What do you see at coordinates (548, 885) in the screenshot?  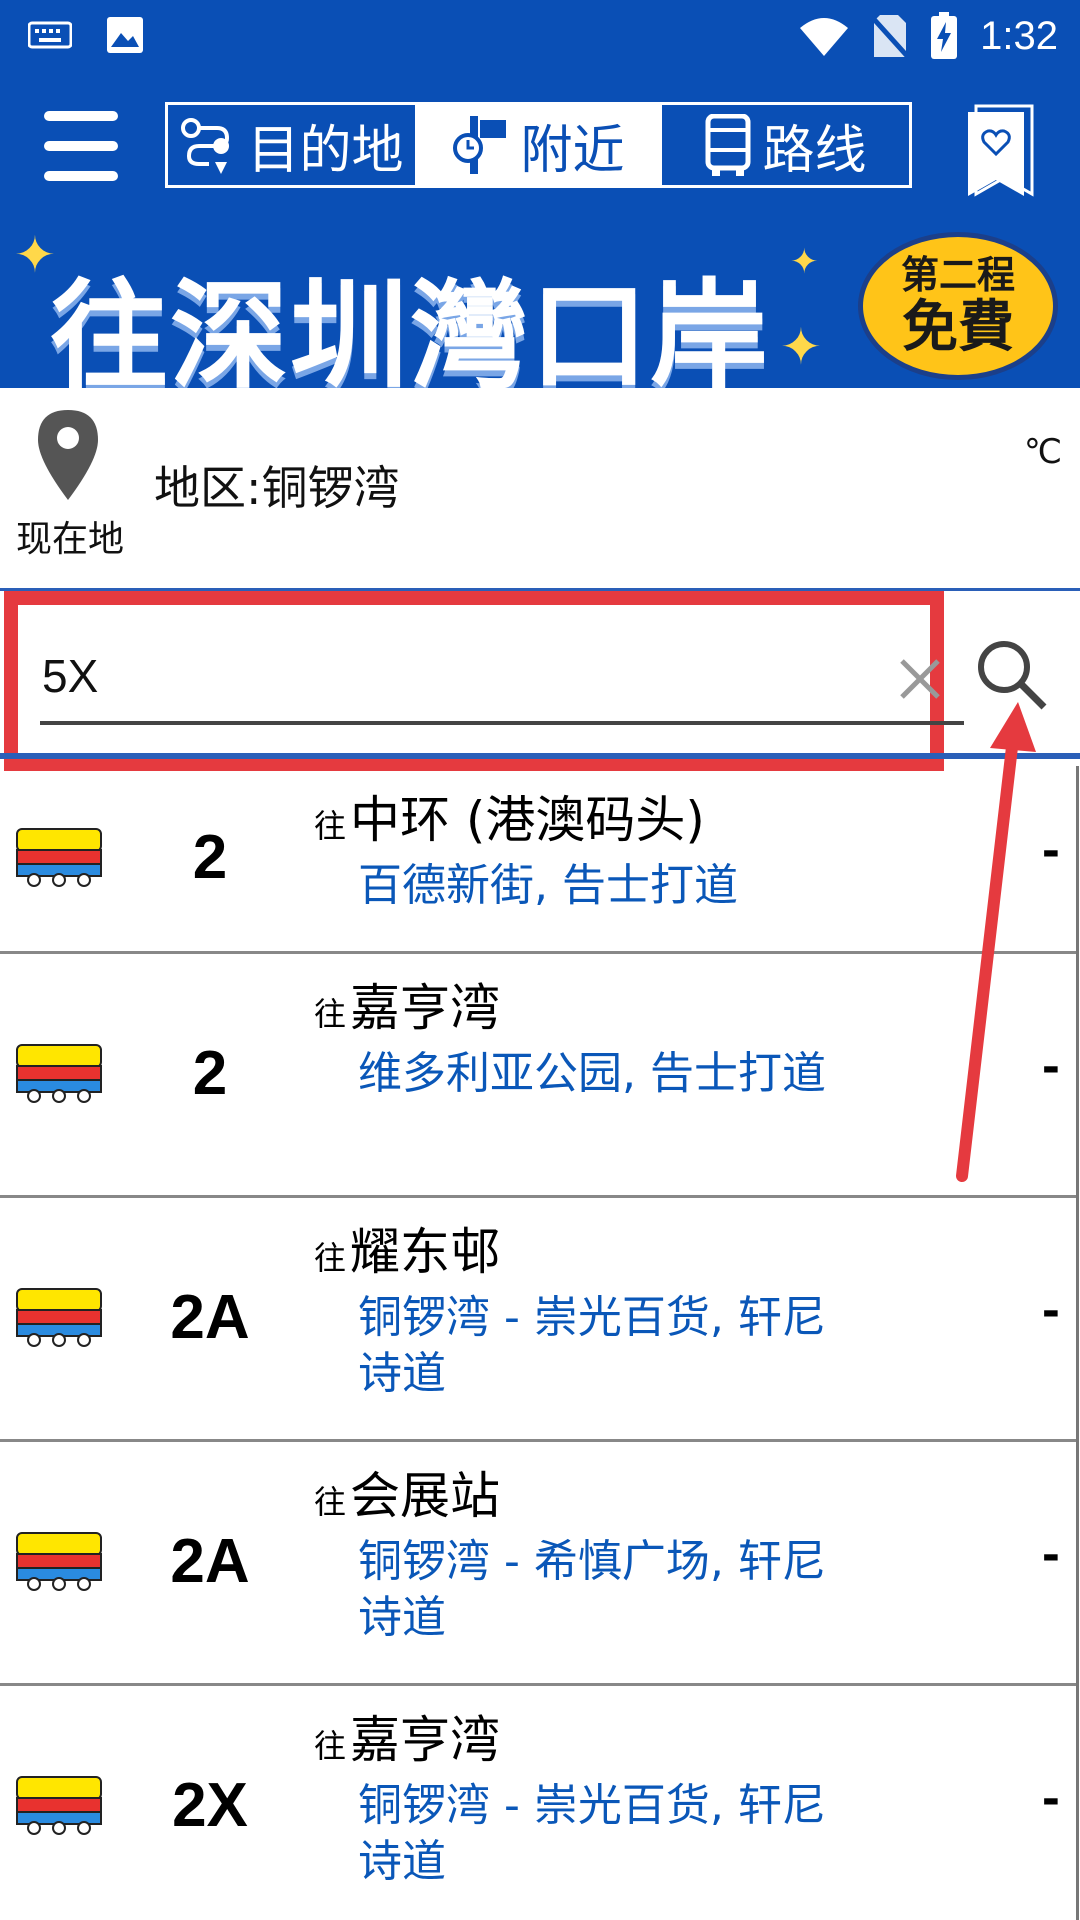 I see `route-stop: 百德新街, 告士打道` at bounding box center [548, 885].